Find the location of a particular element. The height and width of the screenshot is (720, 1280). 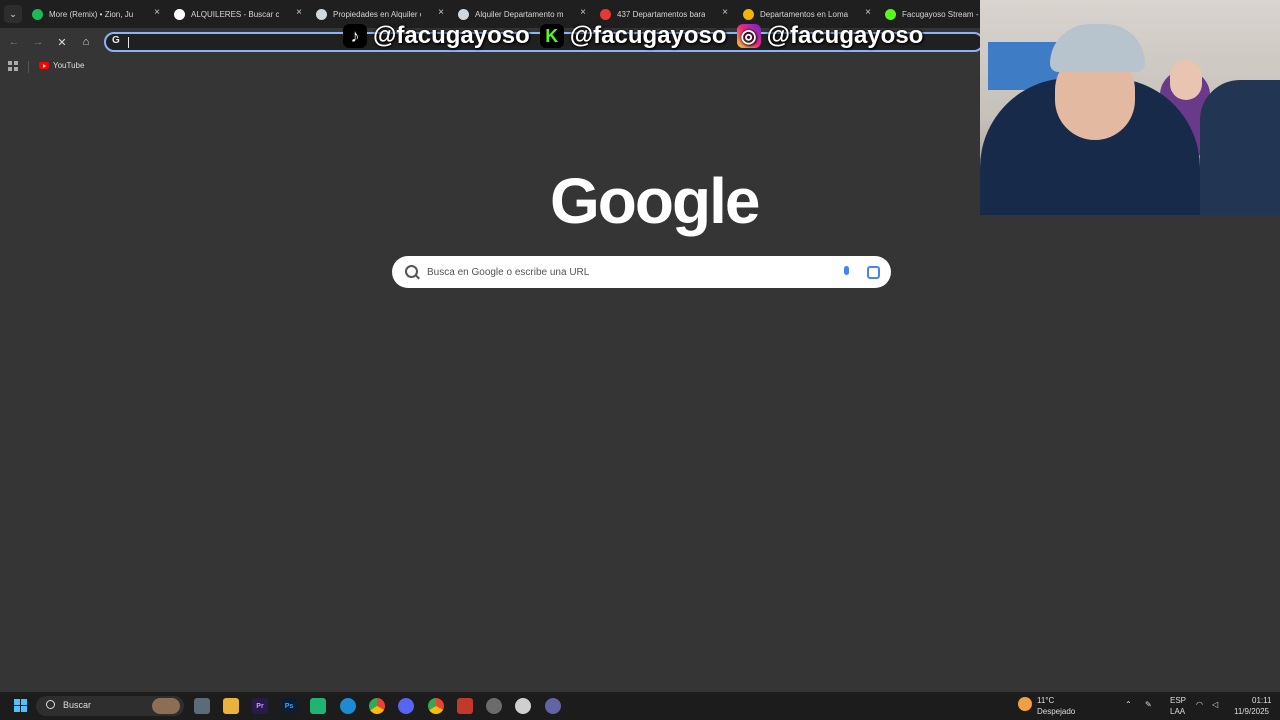

volume-icon: ◁ is located at coordinates (1215, 704).